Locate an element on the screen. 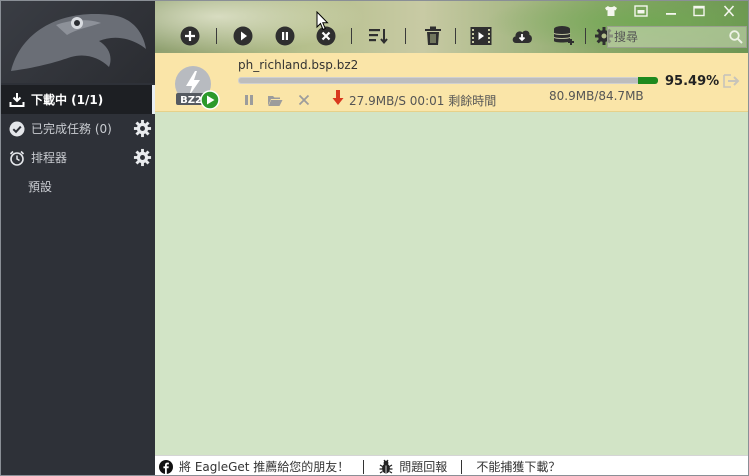 Image resolution: width=749 pixels, height=476 pixels. sidebar-item-downloading: 下載中 (1/1) is located at coordinates (78, 99).